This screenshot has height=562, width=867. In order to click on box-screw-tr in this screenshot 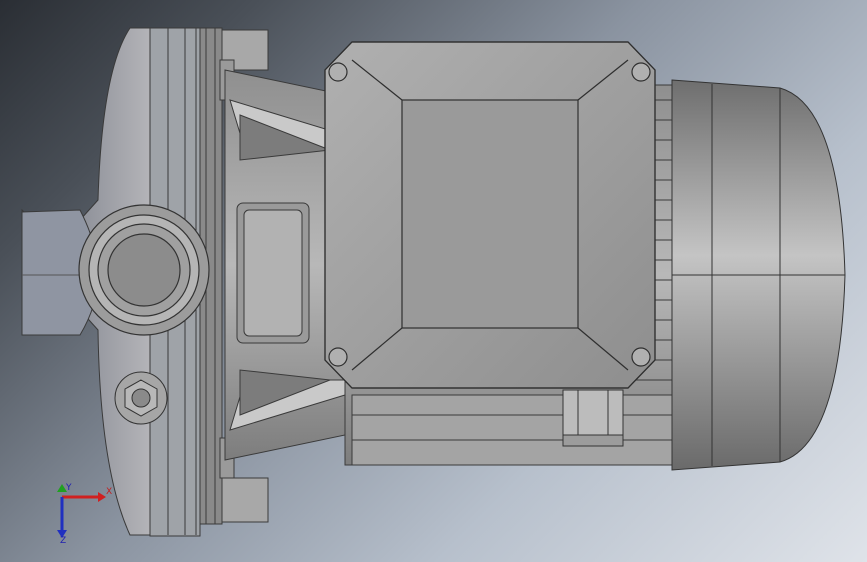, I will do `click(641, 72)`.